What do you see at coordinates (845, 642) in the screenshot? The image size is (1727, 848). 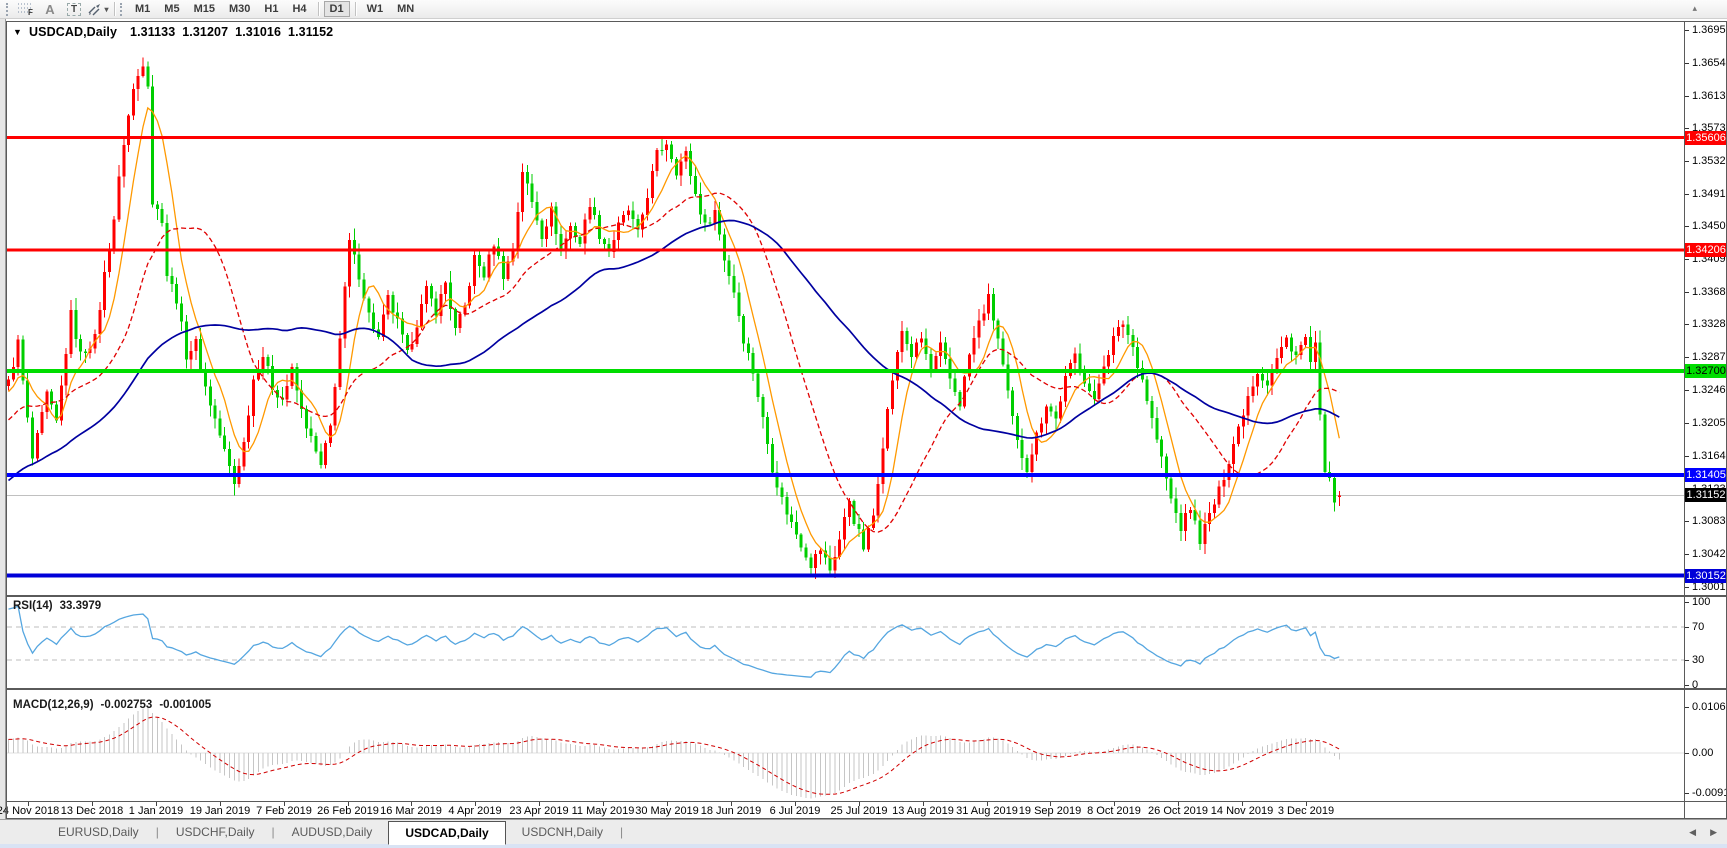 I see `rsi-pane` at bounding box center [845, 642].